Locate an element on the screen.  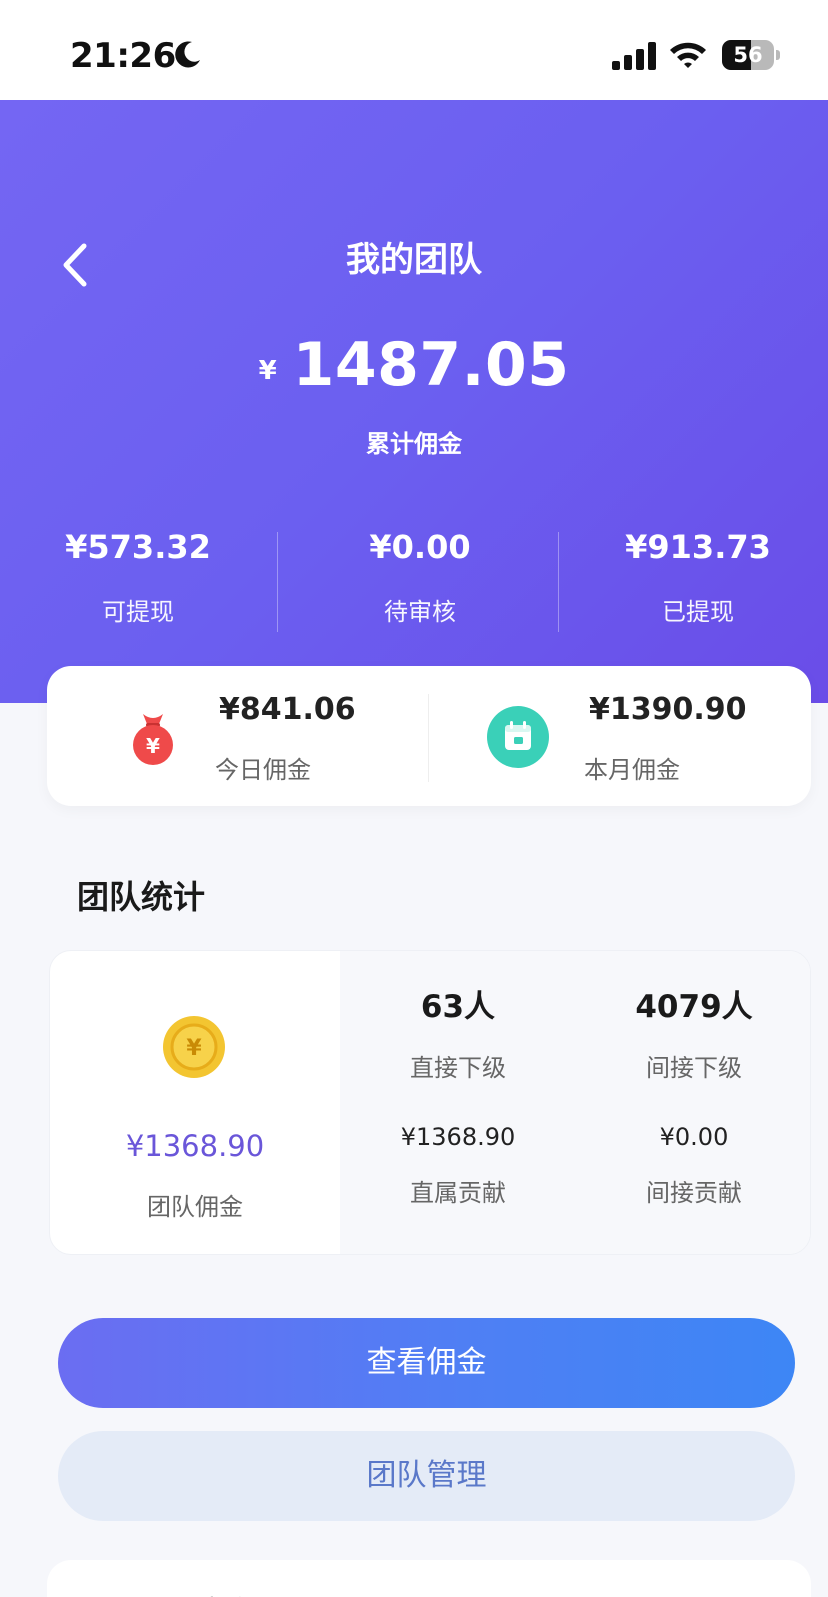
stat-label: 可提现 is located at coordinates (138, 612).